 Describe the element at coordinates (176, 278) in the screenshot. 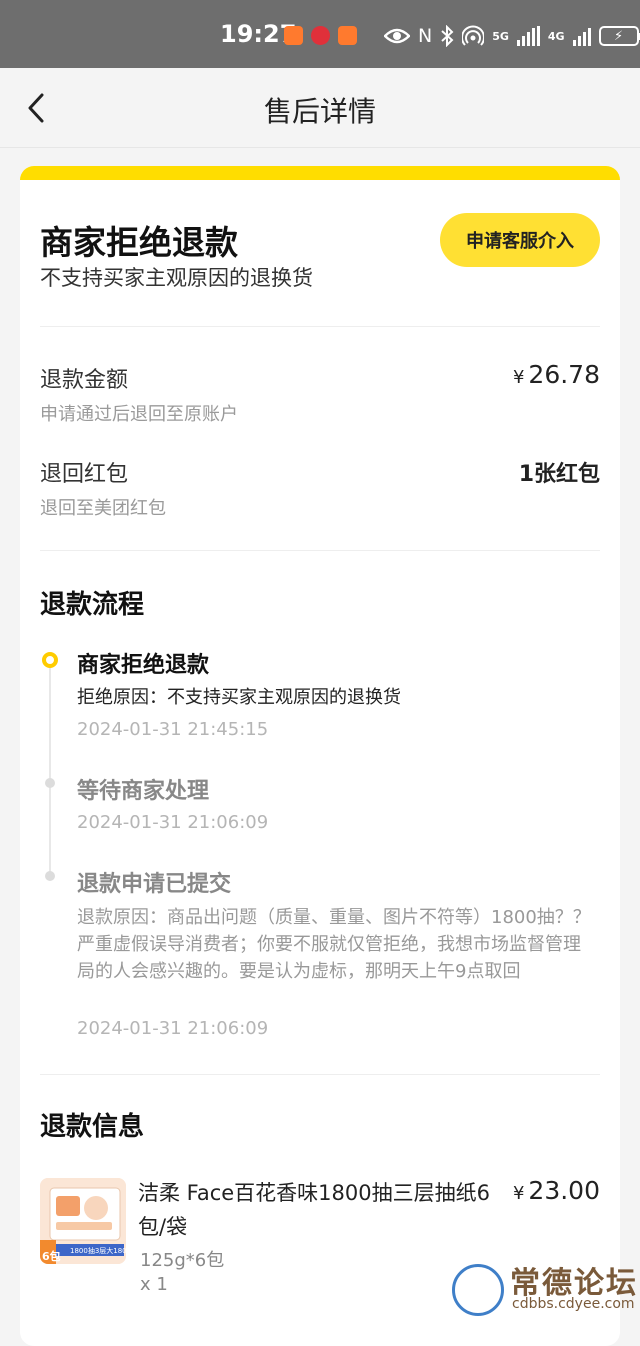

I see `refund-status-subtitle: 不支持买家主观原因的退换货` at that location.